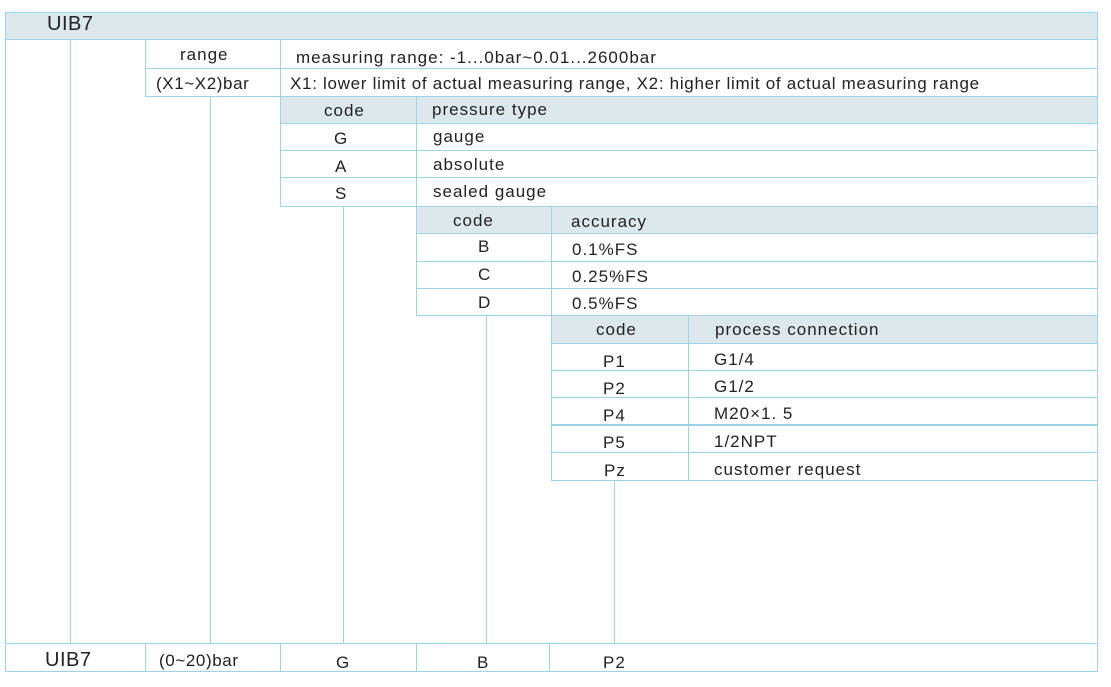 The image size is (1111, 687). Describe the element at coordinates (610, 276) in the screenshot. I see `accuracy-name: 0.25%FS` at that location.